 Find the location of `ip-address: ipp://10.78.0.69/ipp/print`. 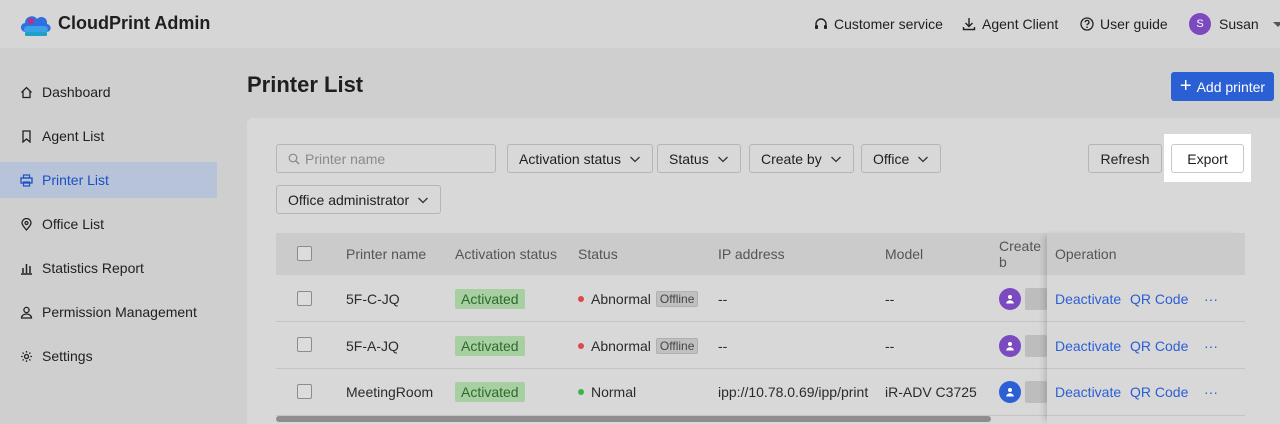

ip-address: ipp://10.78.0.69/ipp/print is located at coordinates (793, 391).